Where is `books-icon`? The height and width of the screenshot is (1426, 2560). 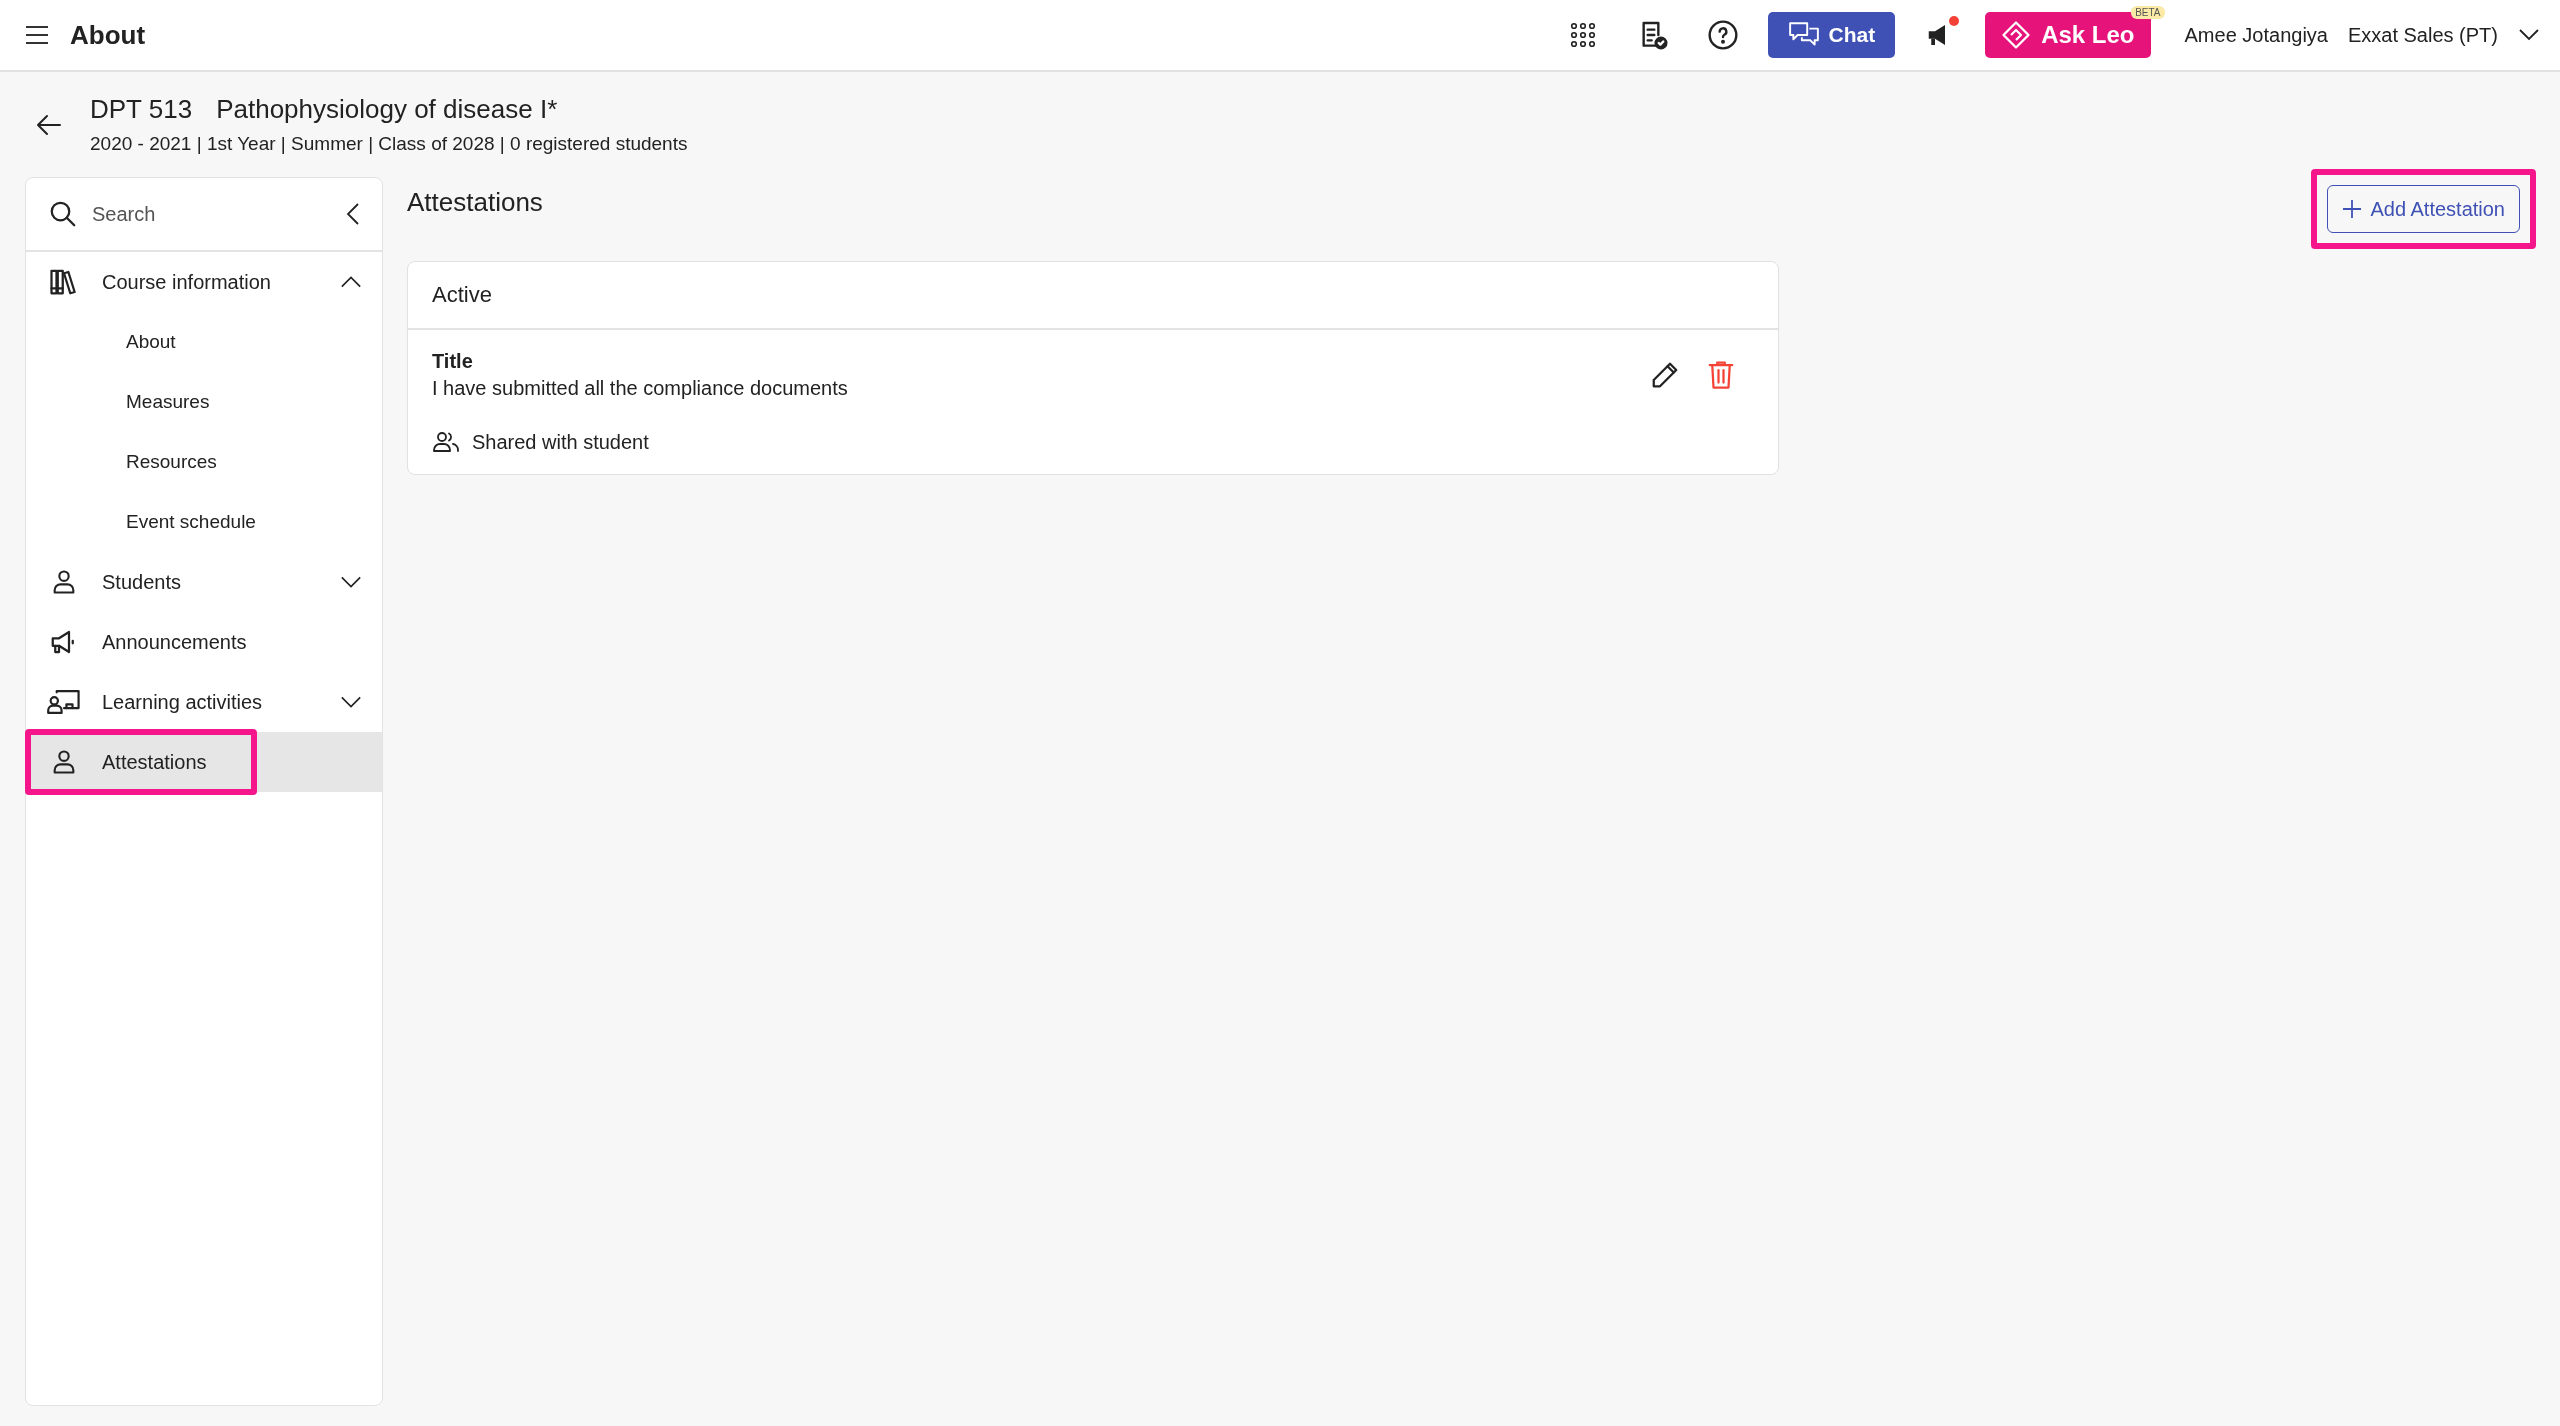 books-icon is located at coordinates (64, 282).